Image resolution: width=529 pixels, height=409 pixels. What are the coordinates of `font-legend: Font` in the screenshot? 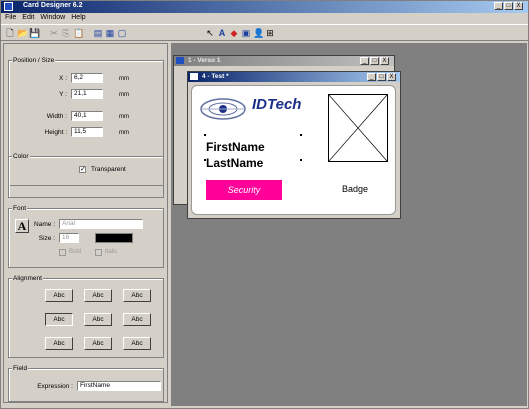 It's located at (20, 208).